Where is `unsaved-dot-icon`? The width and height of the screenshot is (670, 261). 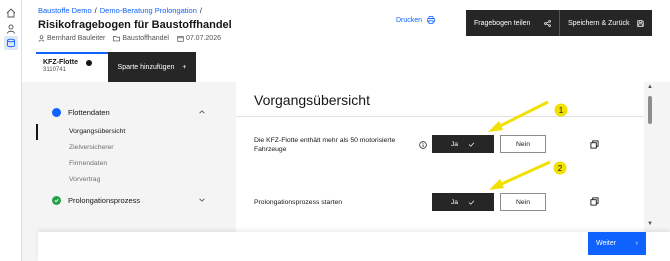 unsaved-dot-icon is located at coordinates (89, 62).